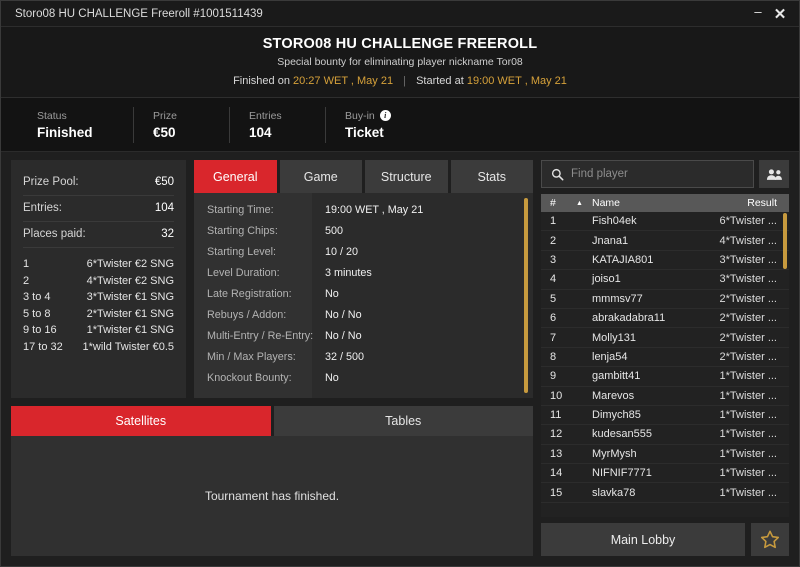 This screenshot has width=800, height=567. What do you see at coordinates (400, 44) in the screenshot?
I see `tournament-title: STORO08 HU CHALLENGE FREEROLL` at bounding box center [400, 44].